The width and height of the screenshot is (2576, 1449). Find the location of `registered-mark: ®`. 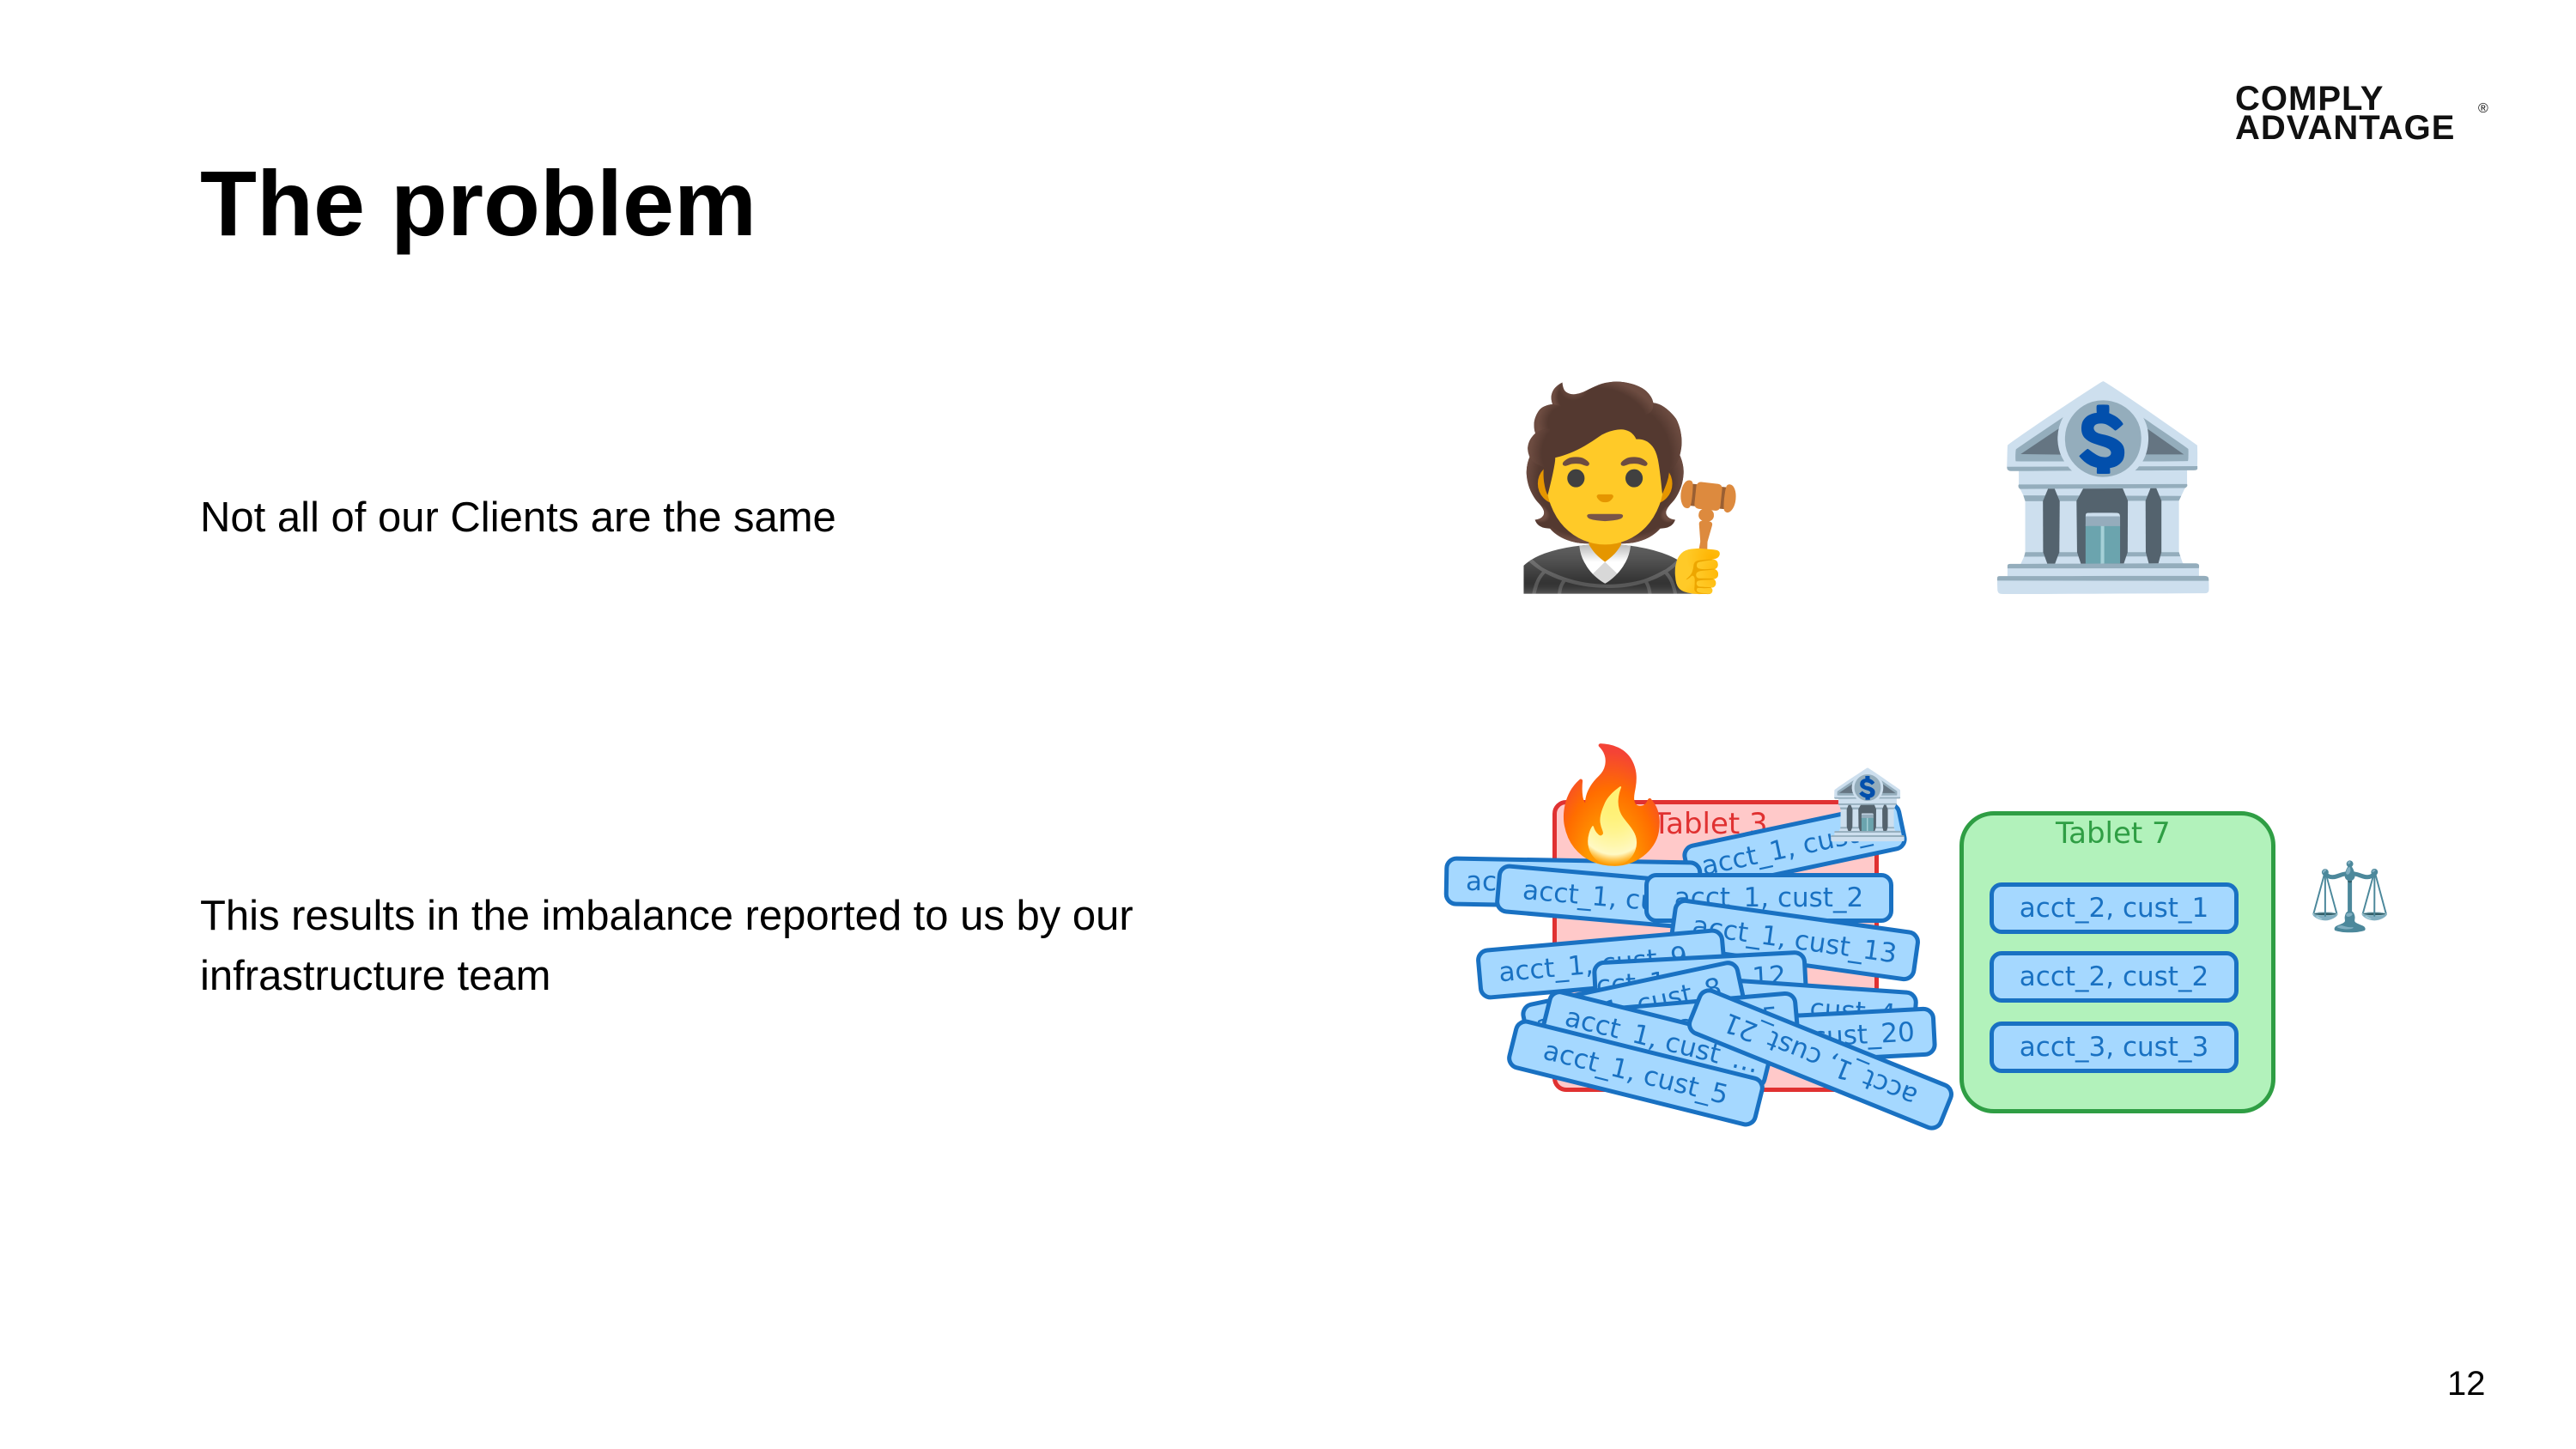

registered-mark: ® is located at coordinates (2483, 108).